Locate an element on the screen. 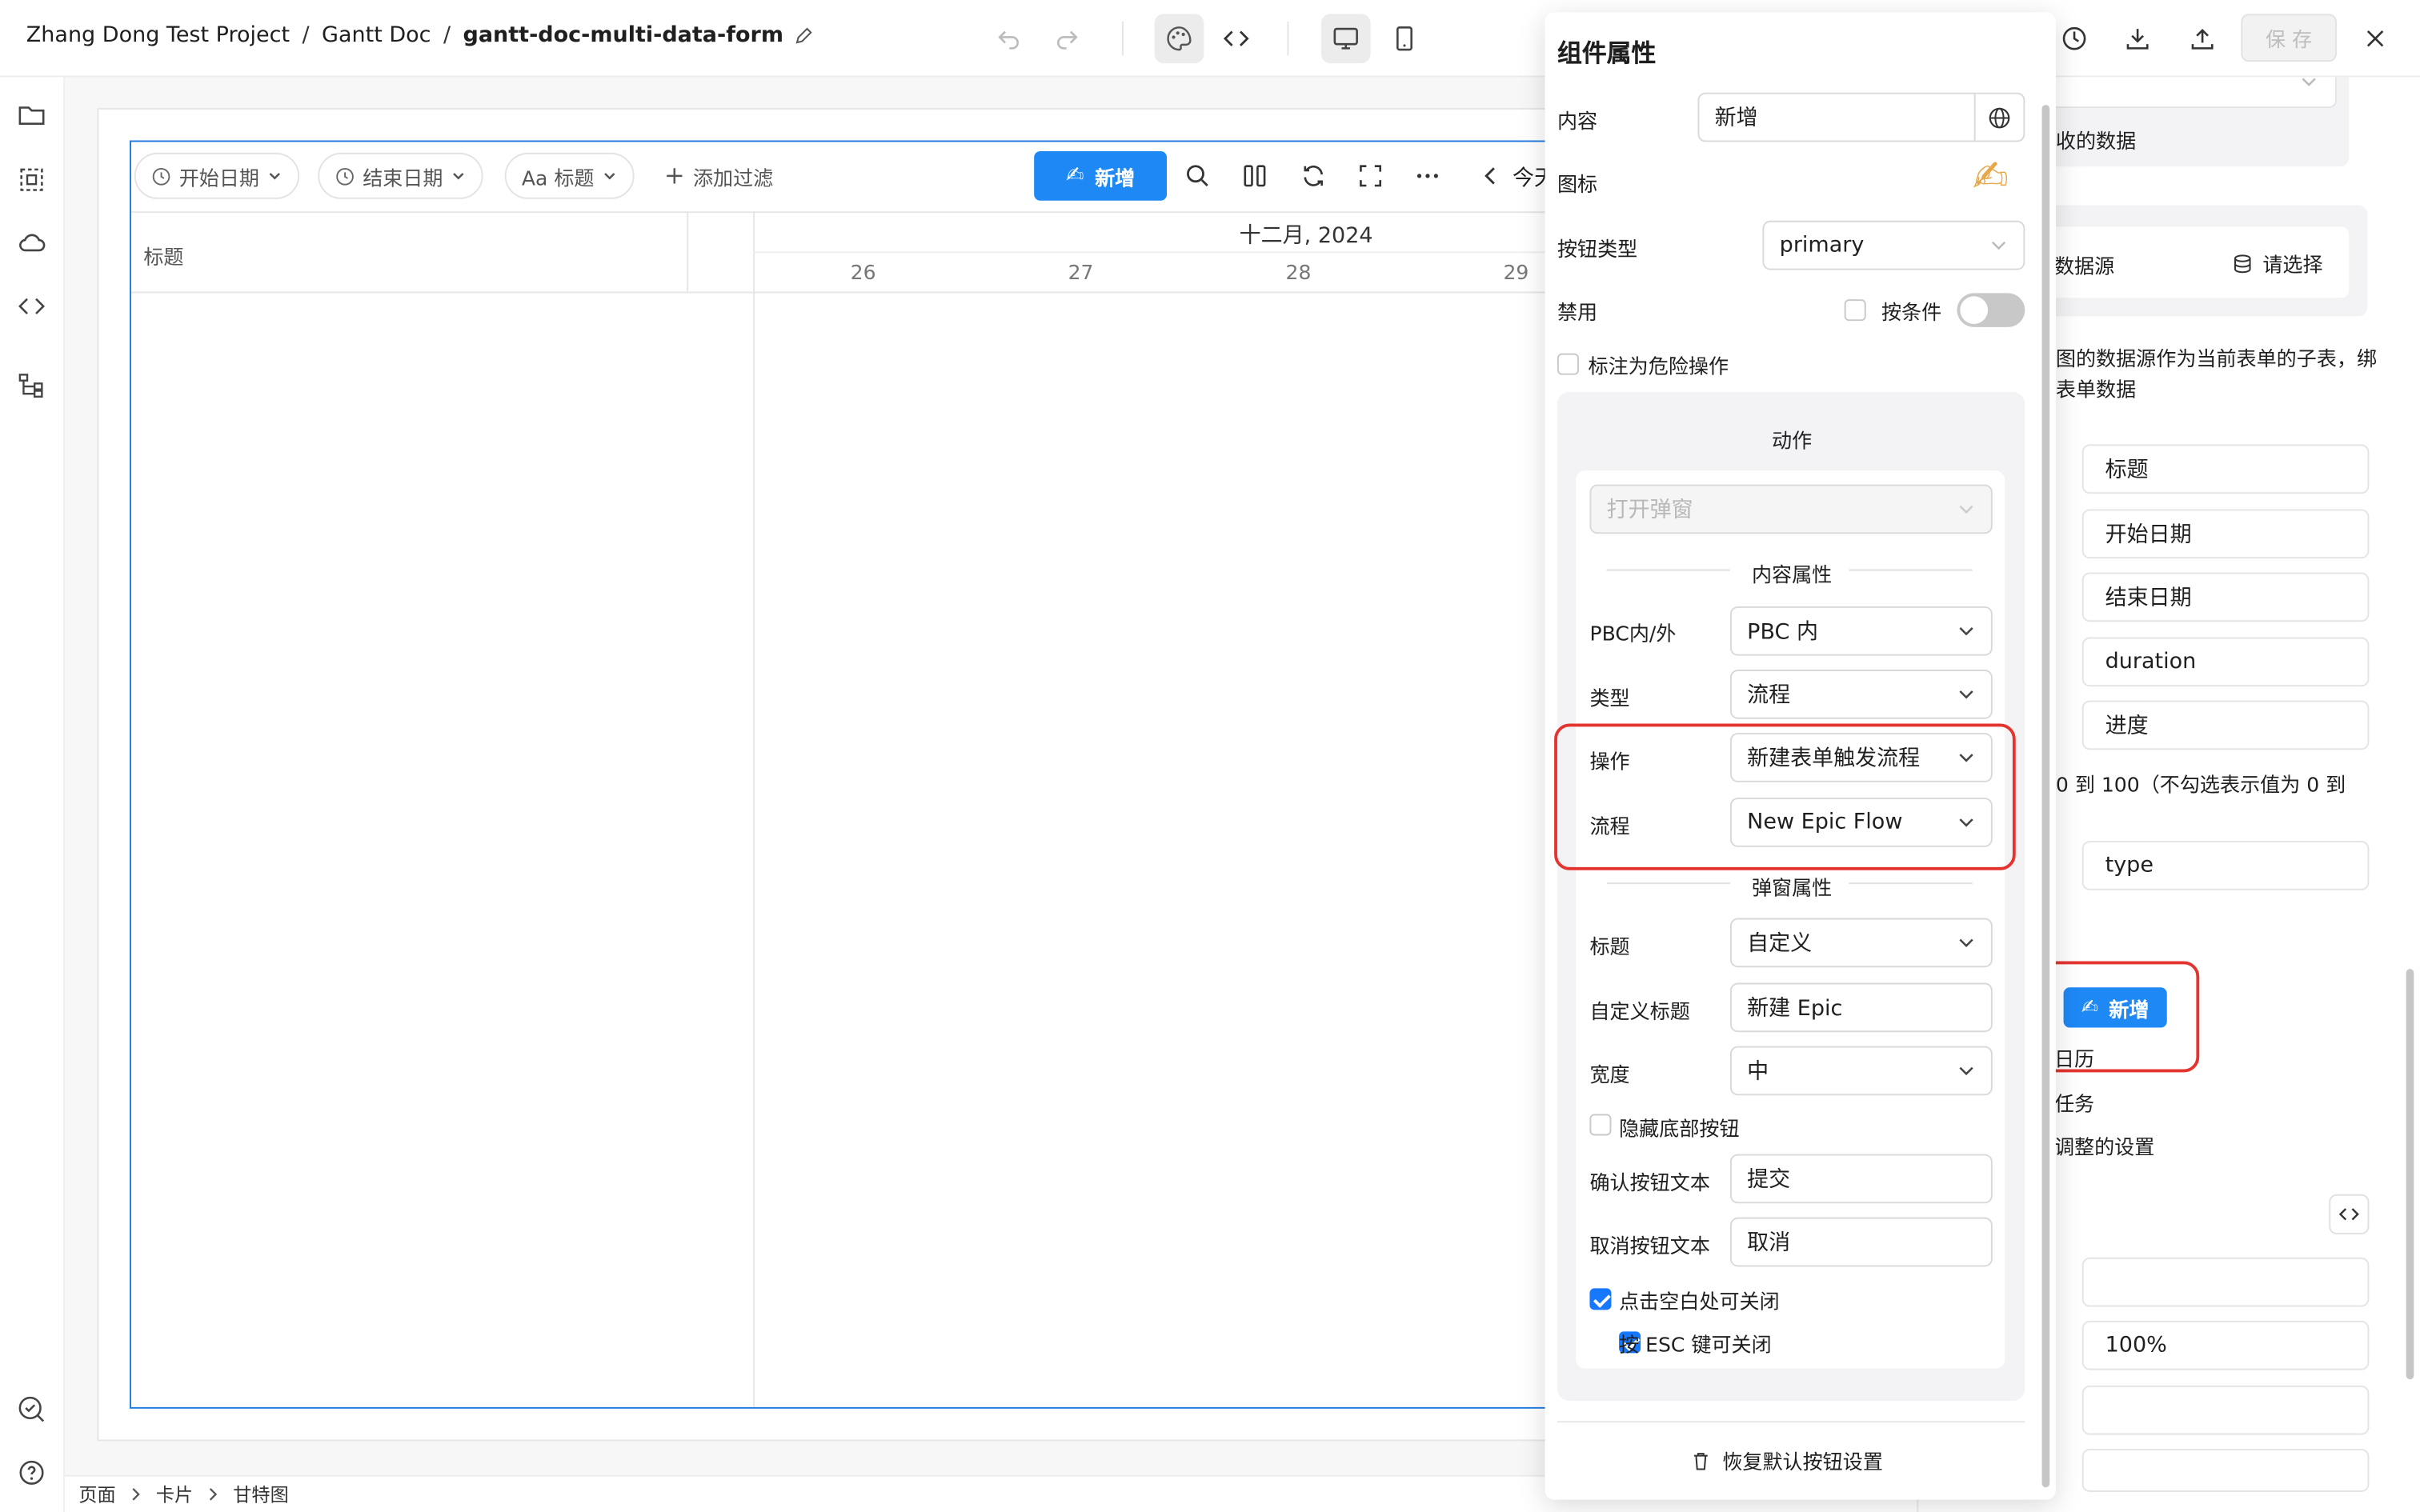 The image size is (2420, 1512). undo-icon is located at coordinates (1009, 38).